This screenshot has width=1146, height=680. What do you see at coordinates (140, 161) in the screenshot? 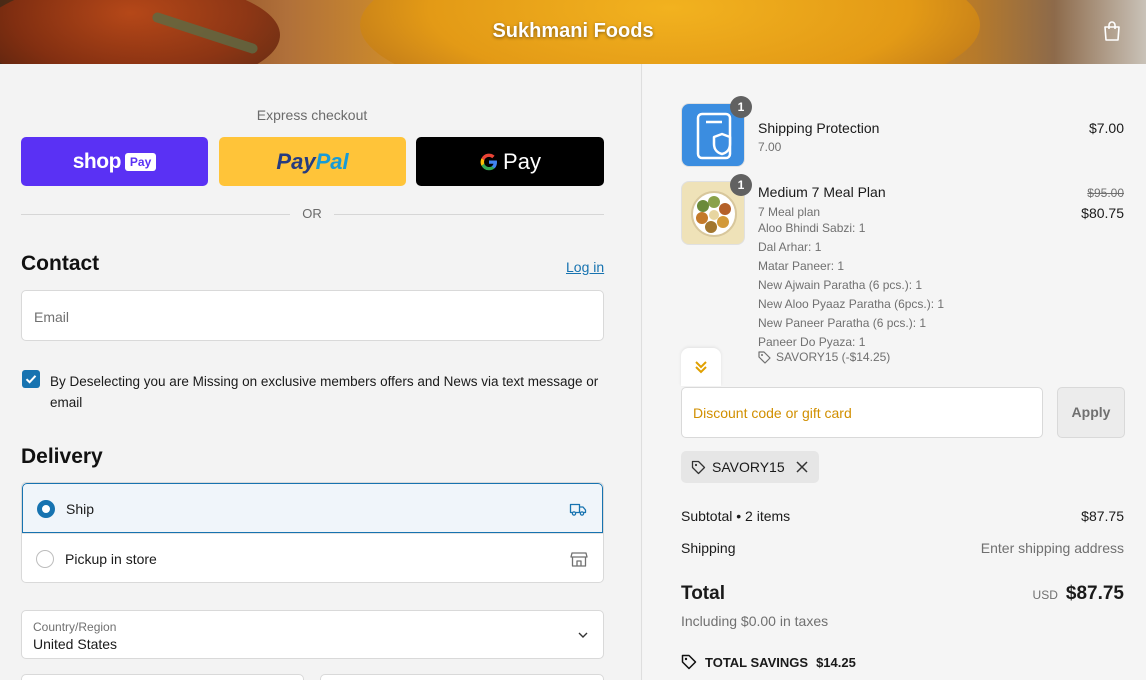
I see `shop-pay-badge: Pay` at bounding box center [140, 161].